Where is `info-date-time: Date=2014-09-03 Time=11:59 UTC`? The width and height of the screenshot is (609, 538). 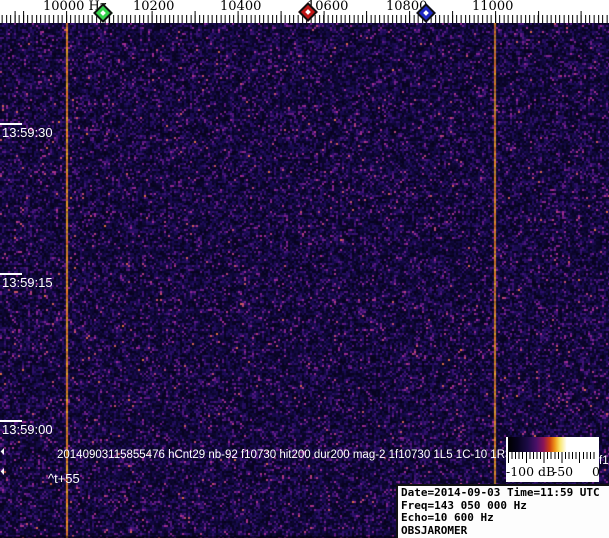
info-date-time: Date=2014-09-03 Time=11:59 UTC is located at coordinates (500, 492).